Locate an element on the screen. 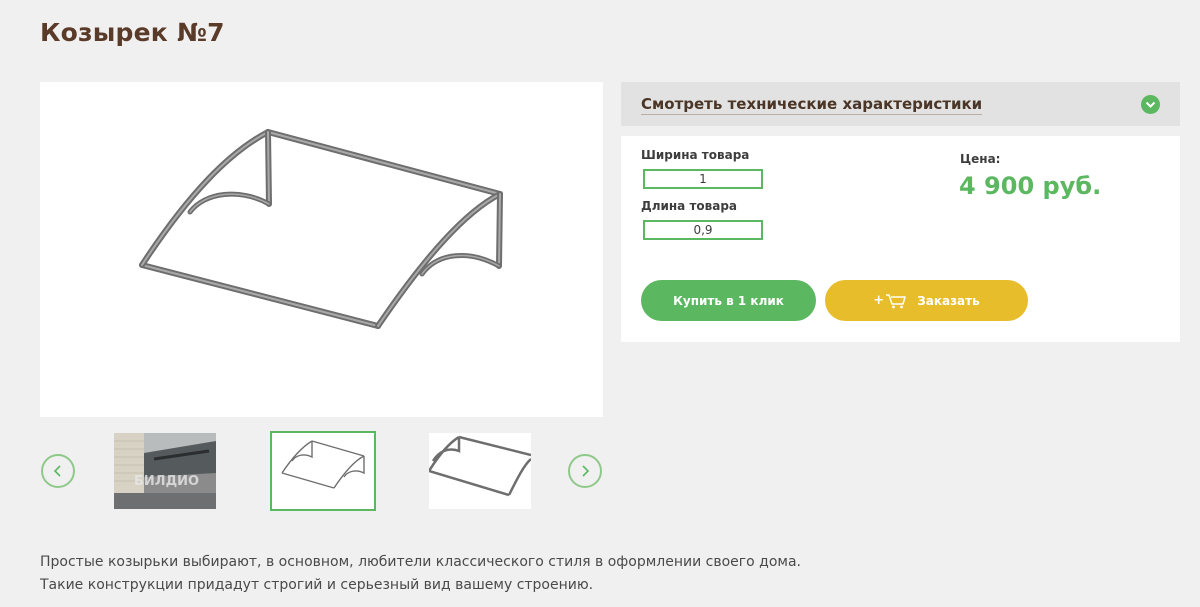 The width and height of the screenshot is (1200, 607). gallery-prev-button is located at coordinates (58, 471).